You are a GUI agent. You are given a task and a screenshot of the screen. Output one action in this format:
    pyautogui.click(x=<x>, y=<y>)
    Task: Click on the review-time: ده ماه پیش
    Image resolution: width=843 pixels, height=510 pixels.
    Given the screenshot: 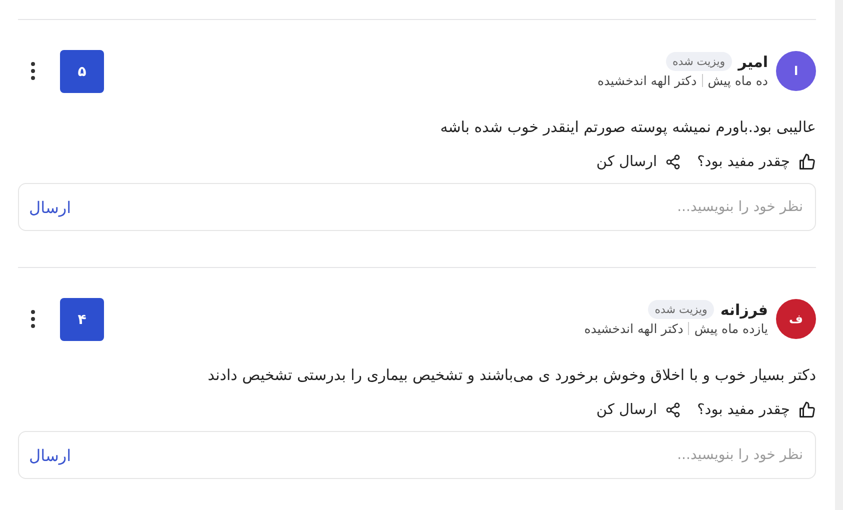 What is the action you would take?
    pyautogui.click(x=738, y=80)
    